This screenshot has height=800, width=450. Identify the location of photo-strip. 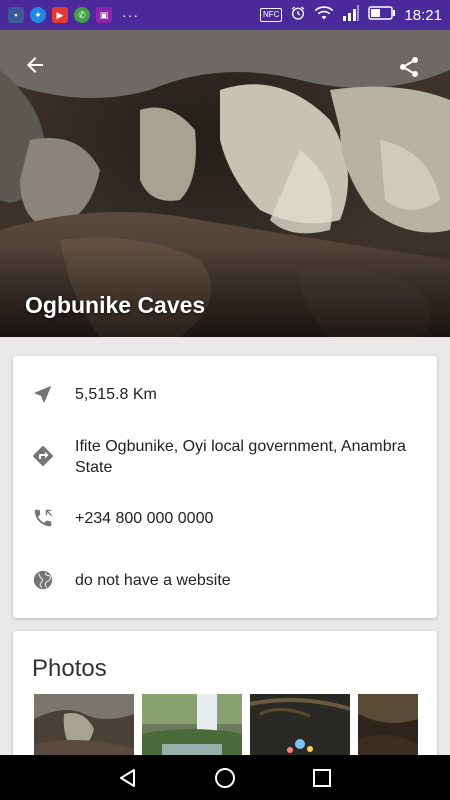
(226, 729).